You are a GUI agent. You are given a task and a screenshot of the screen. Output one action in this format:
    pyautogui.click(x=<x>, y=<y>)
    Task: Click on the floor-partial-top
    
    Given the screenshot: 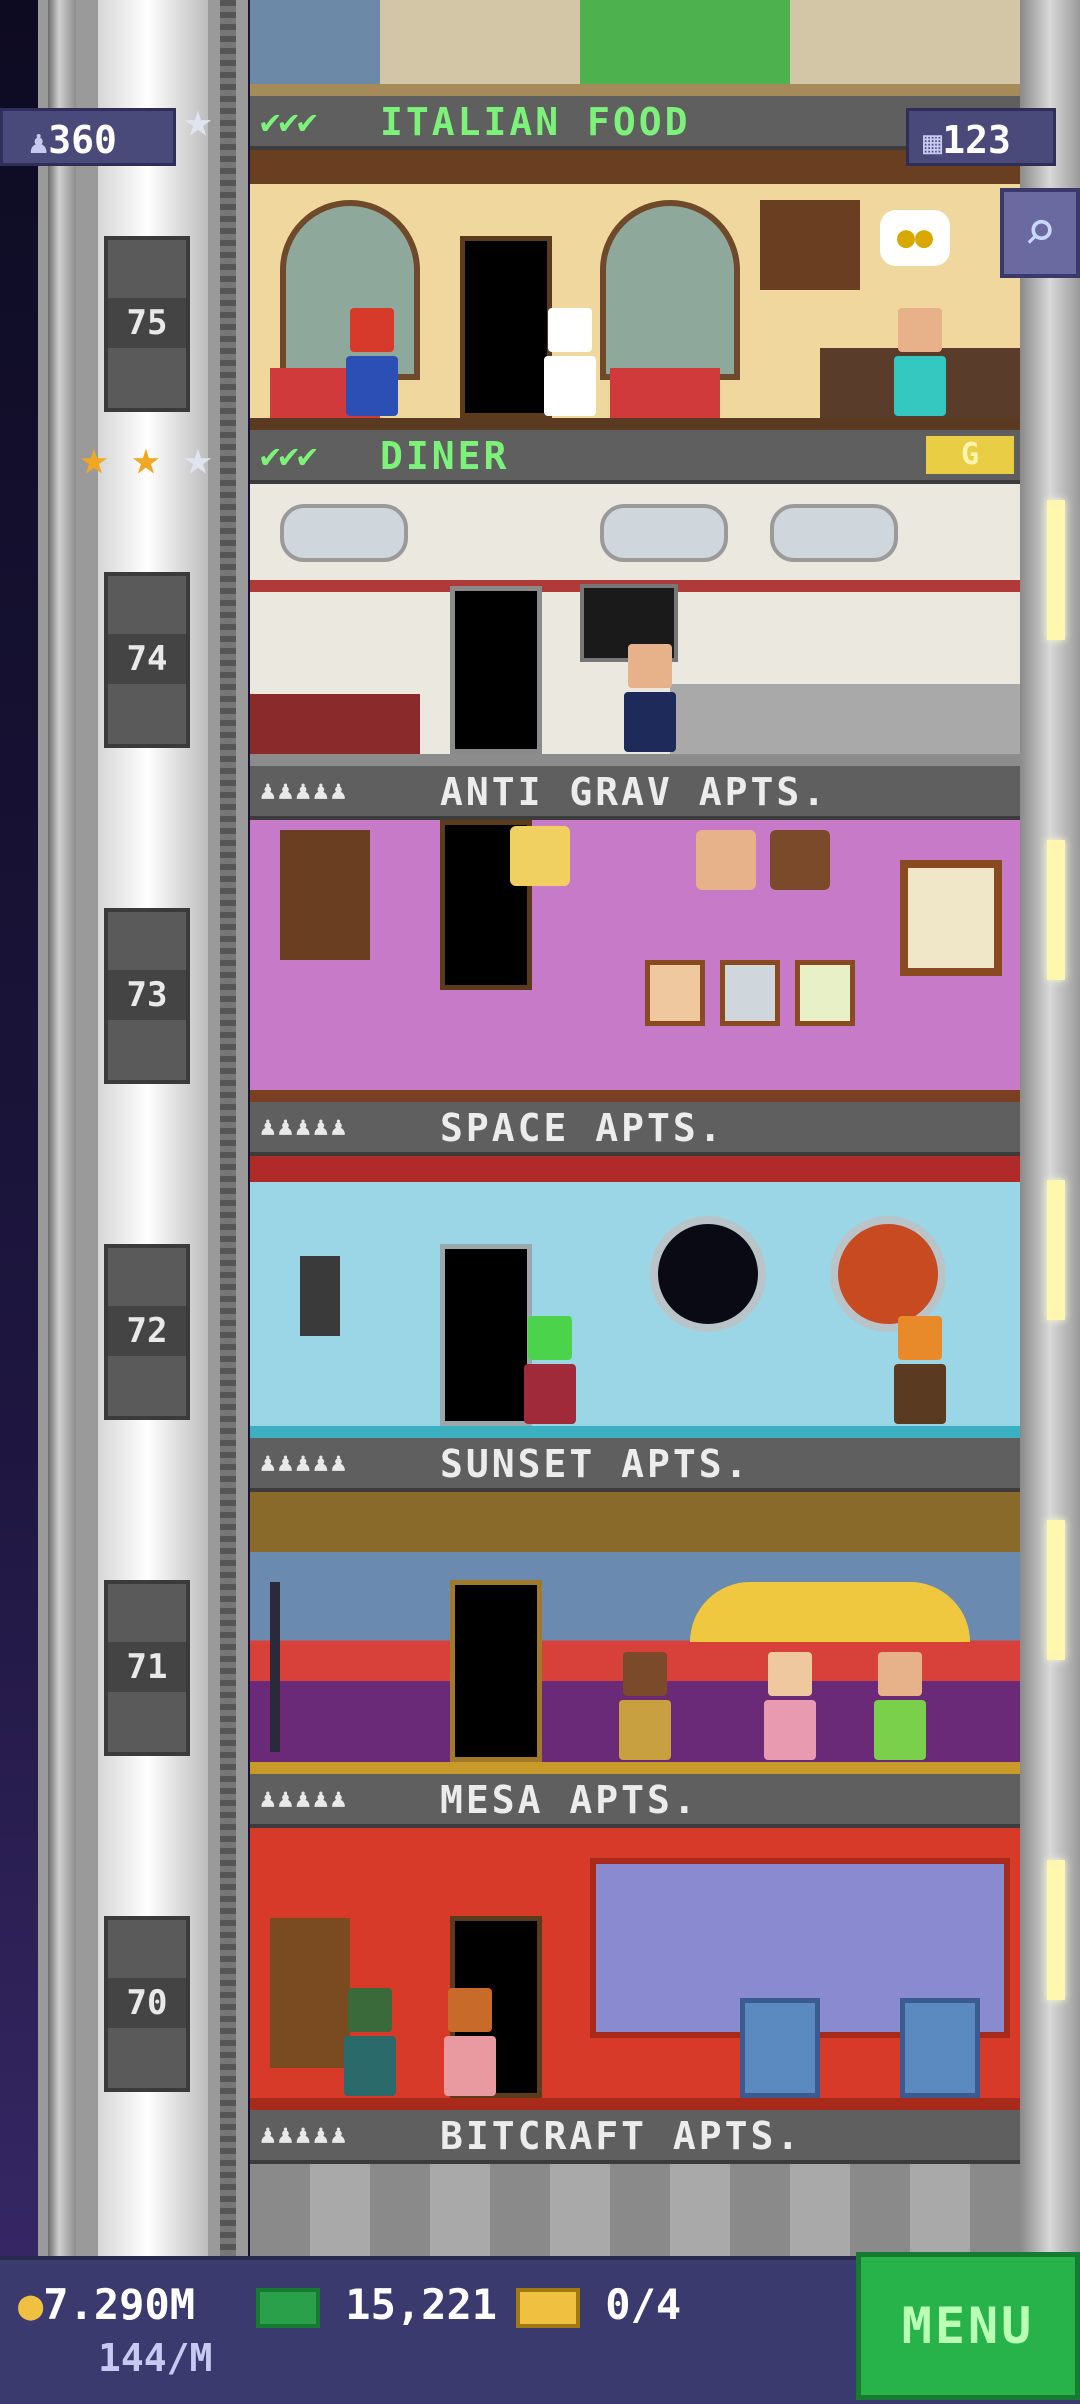 What is the action you would take?
    pyautogui.click(x=635, y=48)
    